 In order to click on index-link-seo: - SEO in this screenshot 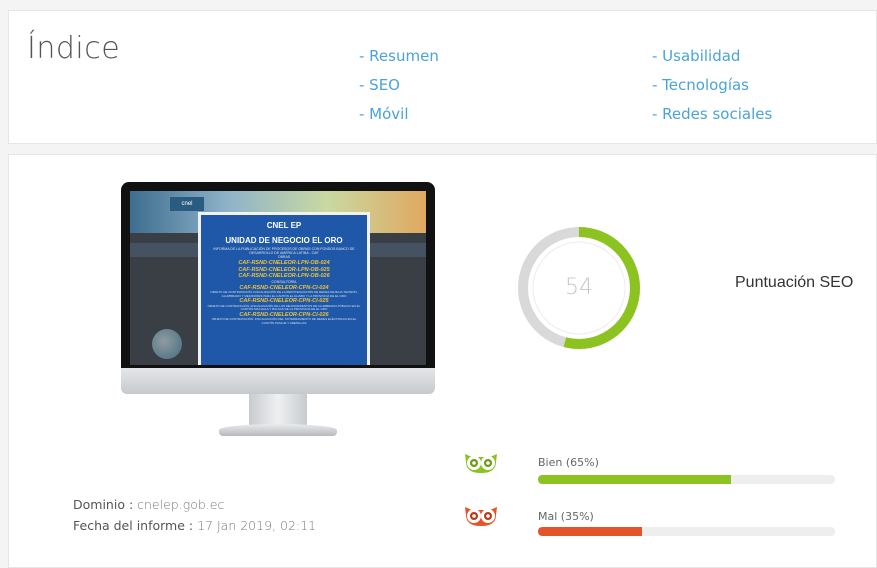, I will do `click(399, 85)`.